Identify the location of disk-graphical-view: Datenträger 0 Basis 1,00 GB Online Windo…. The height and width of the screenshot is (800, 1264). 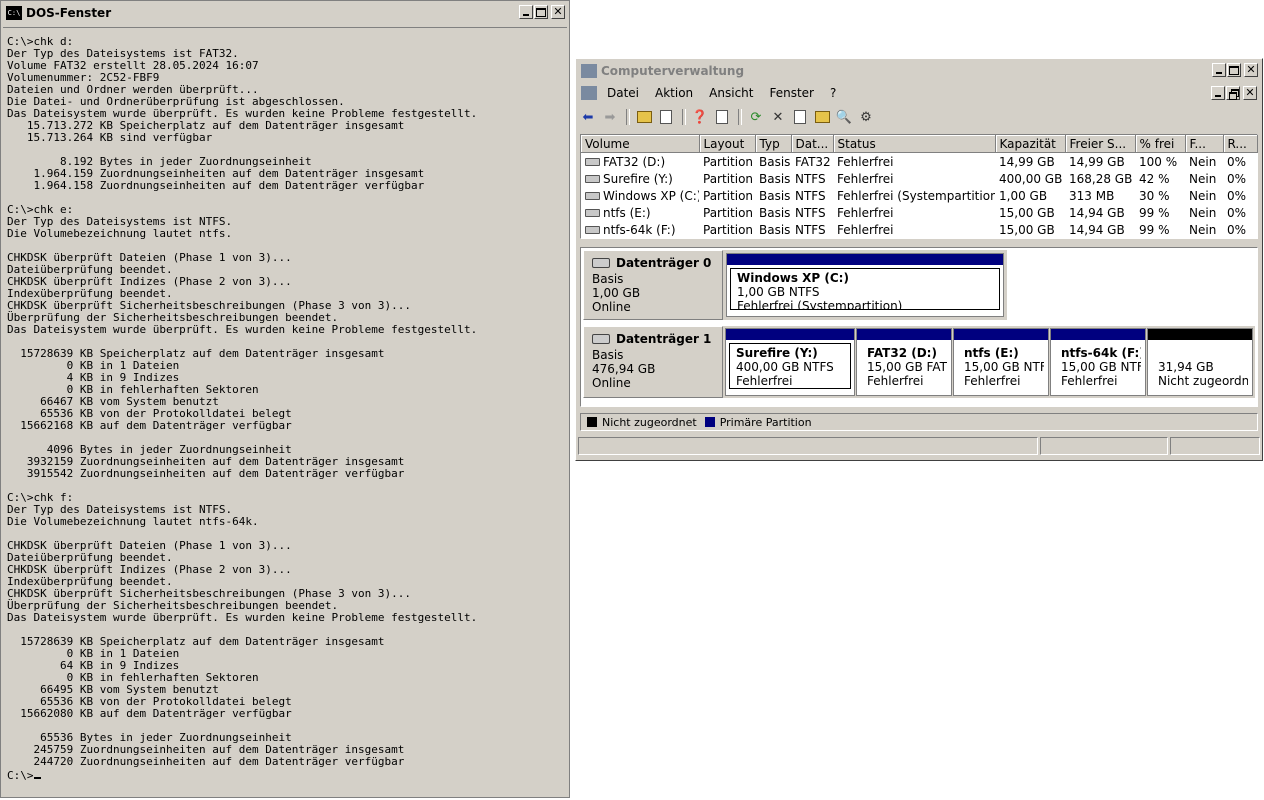
(919, 327).